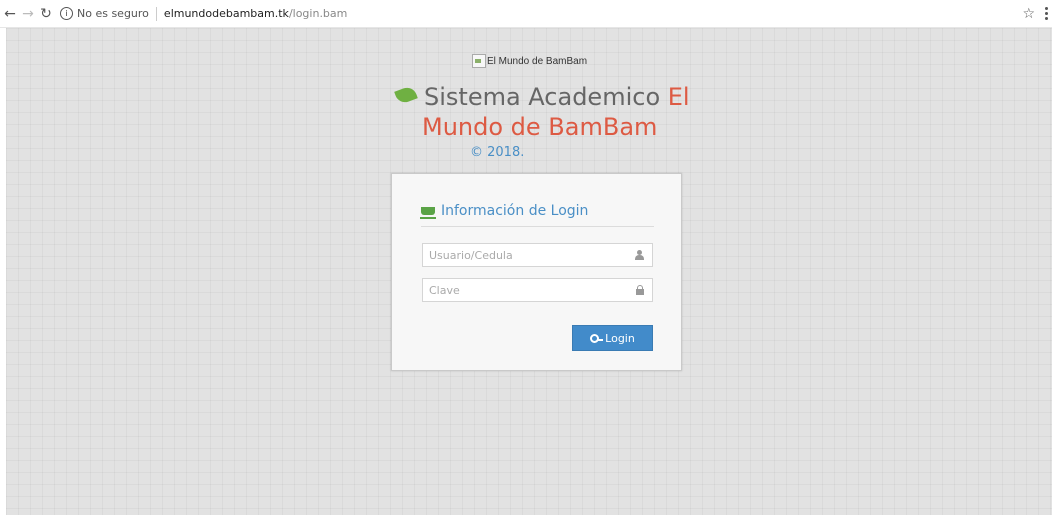 The width and height of the screenshot is (1052, 515). I want to click on url-path: /login.bam, so click(318, 13).